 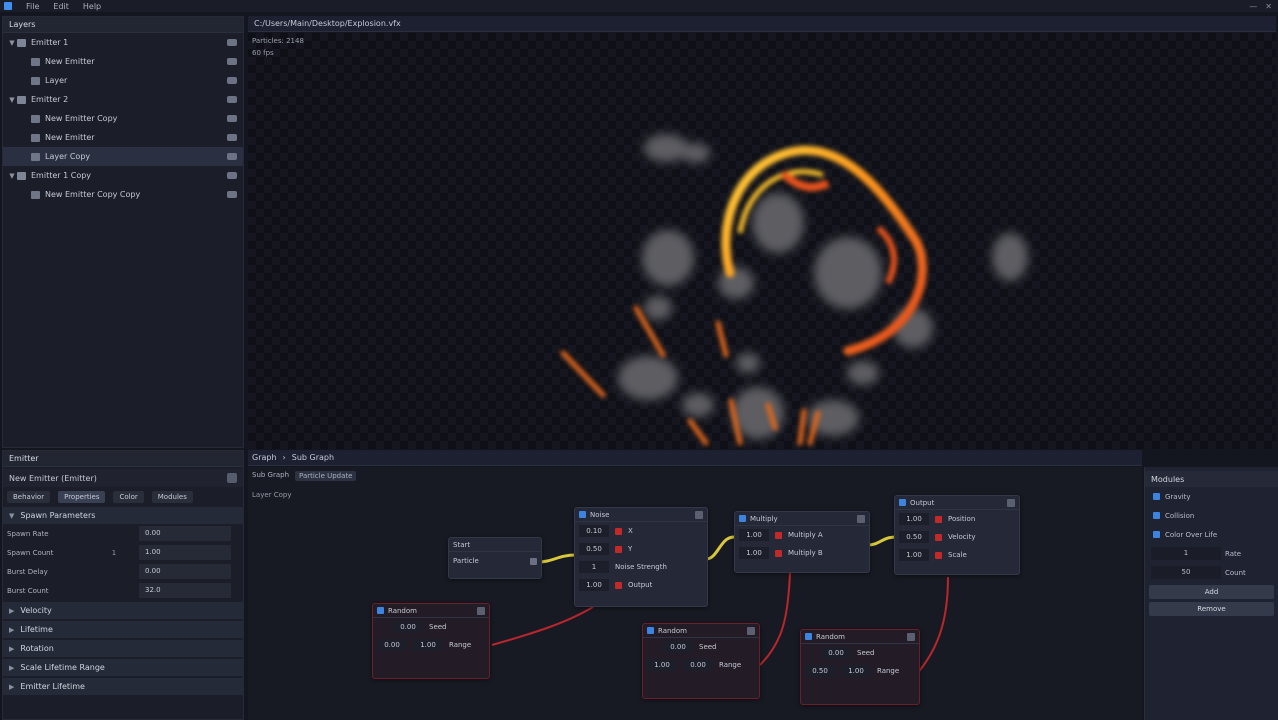 I want to click on node-random-1: Random 0.00 Seed 0.00 1.00 Range, so click(x=431, y=641).